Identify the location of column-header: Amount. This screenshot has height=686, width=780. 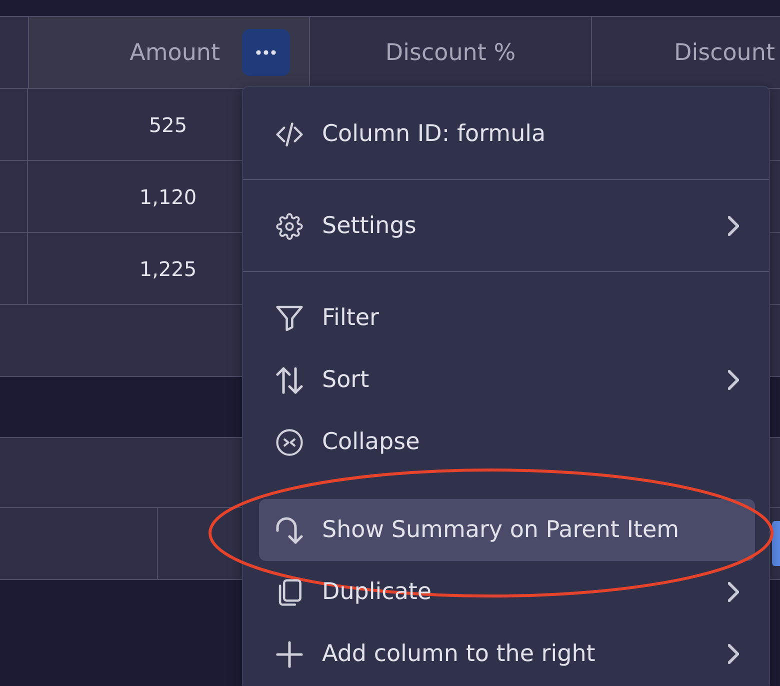
(169, 52).